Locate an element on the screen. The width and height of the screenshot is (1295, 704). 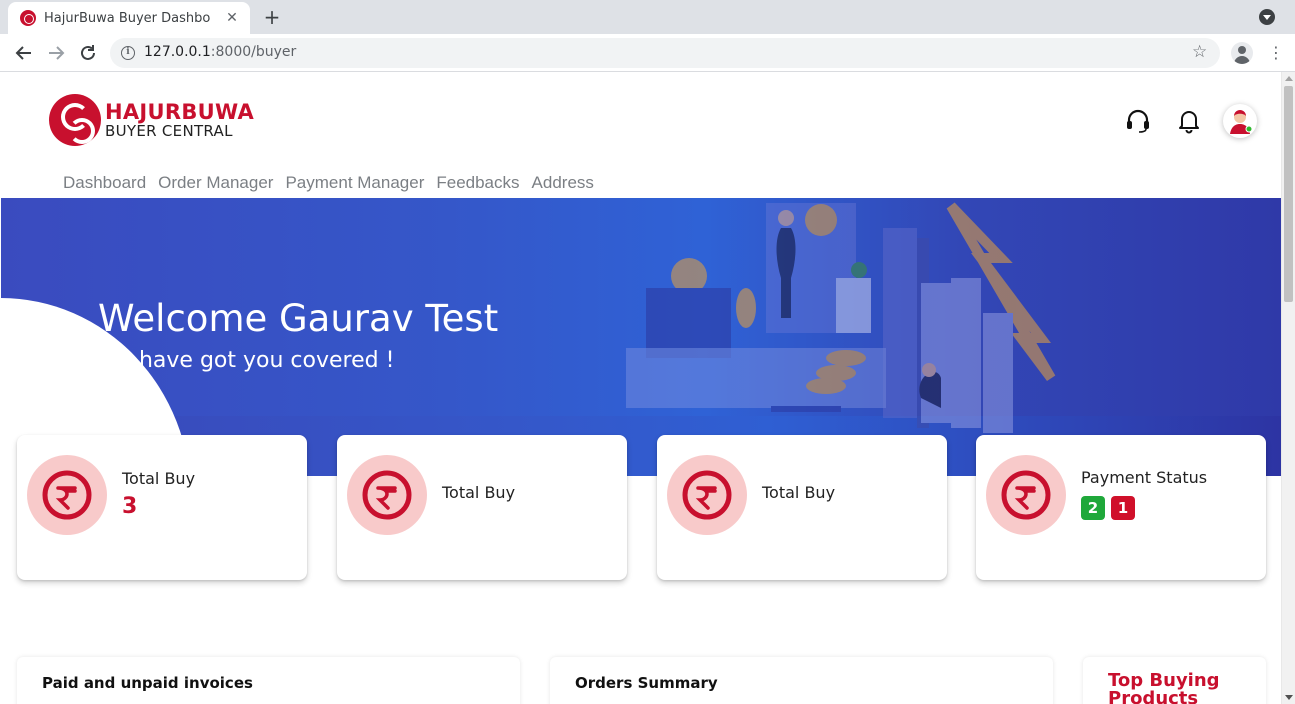
paid-count-badge: 2 is located at coordinates (1093, 508).